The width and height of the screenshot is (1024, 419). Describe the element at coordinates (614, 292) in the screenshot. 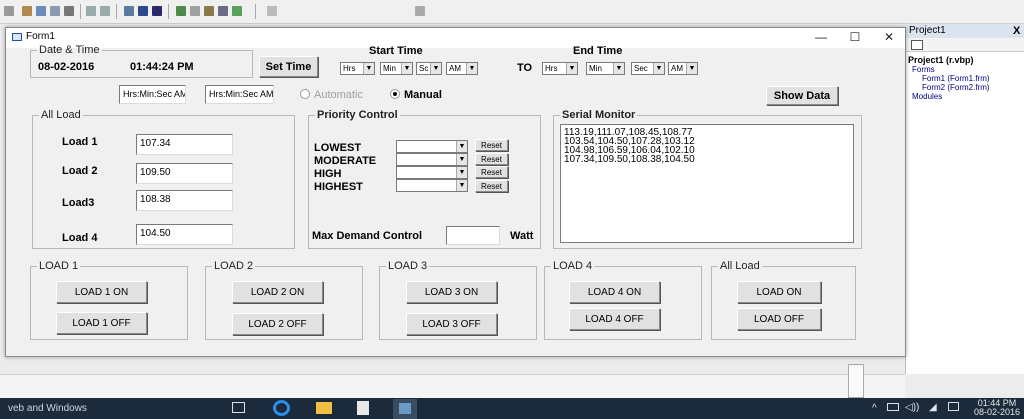

I see `load-4-on-button: LOAD 4 ON` at that location.